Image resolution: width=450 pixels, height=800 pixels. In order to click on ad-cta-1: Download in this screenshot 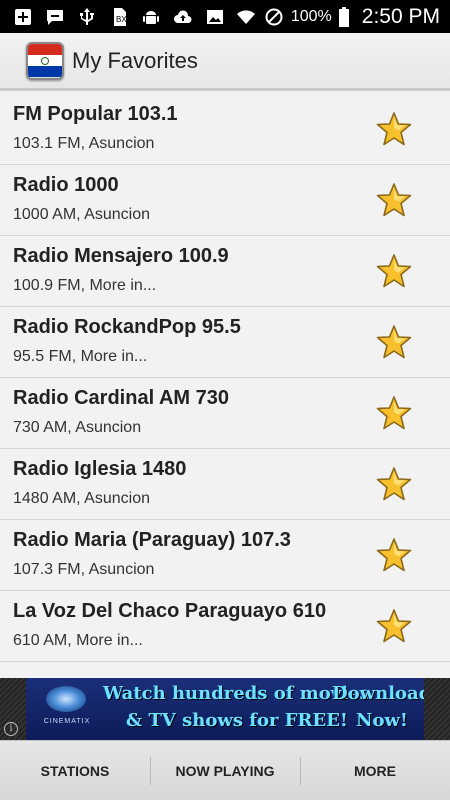, I will do `click(378, 693)`.